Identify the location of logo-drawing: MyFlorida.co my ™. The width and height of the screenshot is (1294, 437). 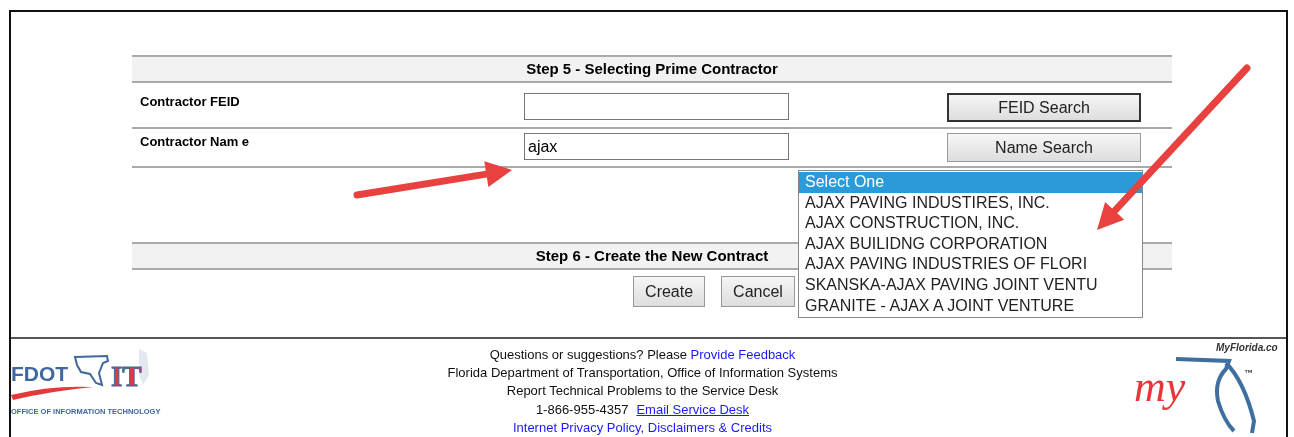
(1206, 388).